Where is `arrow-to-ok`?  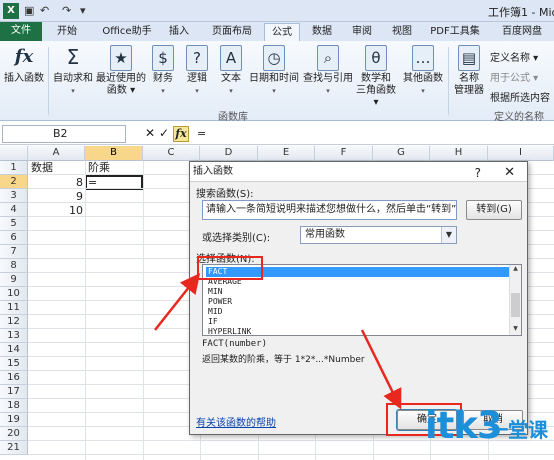
arrow-to-ok is located at coordinates (381, 369).